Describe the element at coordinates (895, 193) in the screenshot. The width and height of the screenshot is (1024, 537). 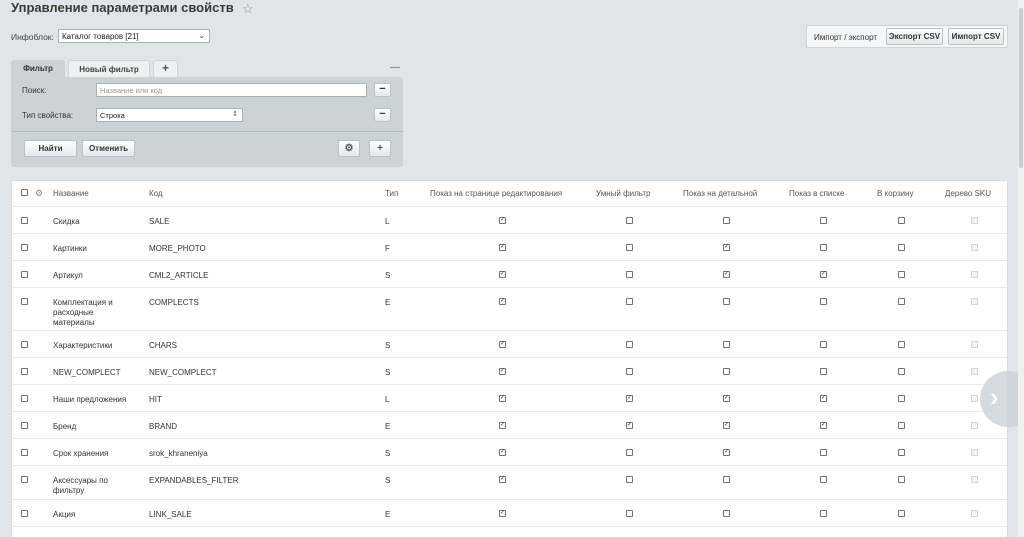
I see `column-header-cart: В корзину` at that location.